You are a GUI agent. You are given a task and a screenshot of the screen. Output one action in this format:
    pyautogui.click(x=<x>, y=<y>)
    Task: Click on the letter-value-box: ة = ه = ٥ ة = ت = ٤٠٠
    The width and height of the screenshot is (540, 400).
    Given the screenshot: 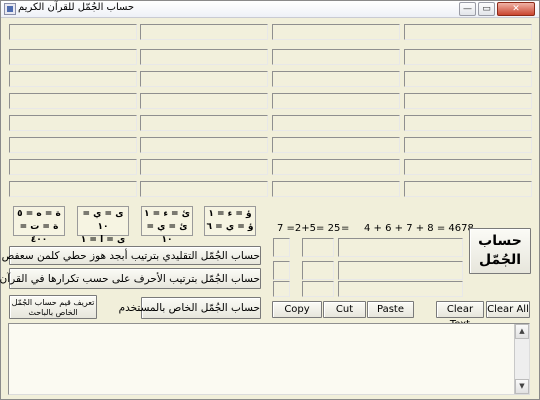 What is the action you would take?
    pyautogui.click(x=39, y=225)
    